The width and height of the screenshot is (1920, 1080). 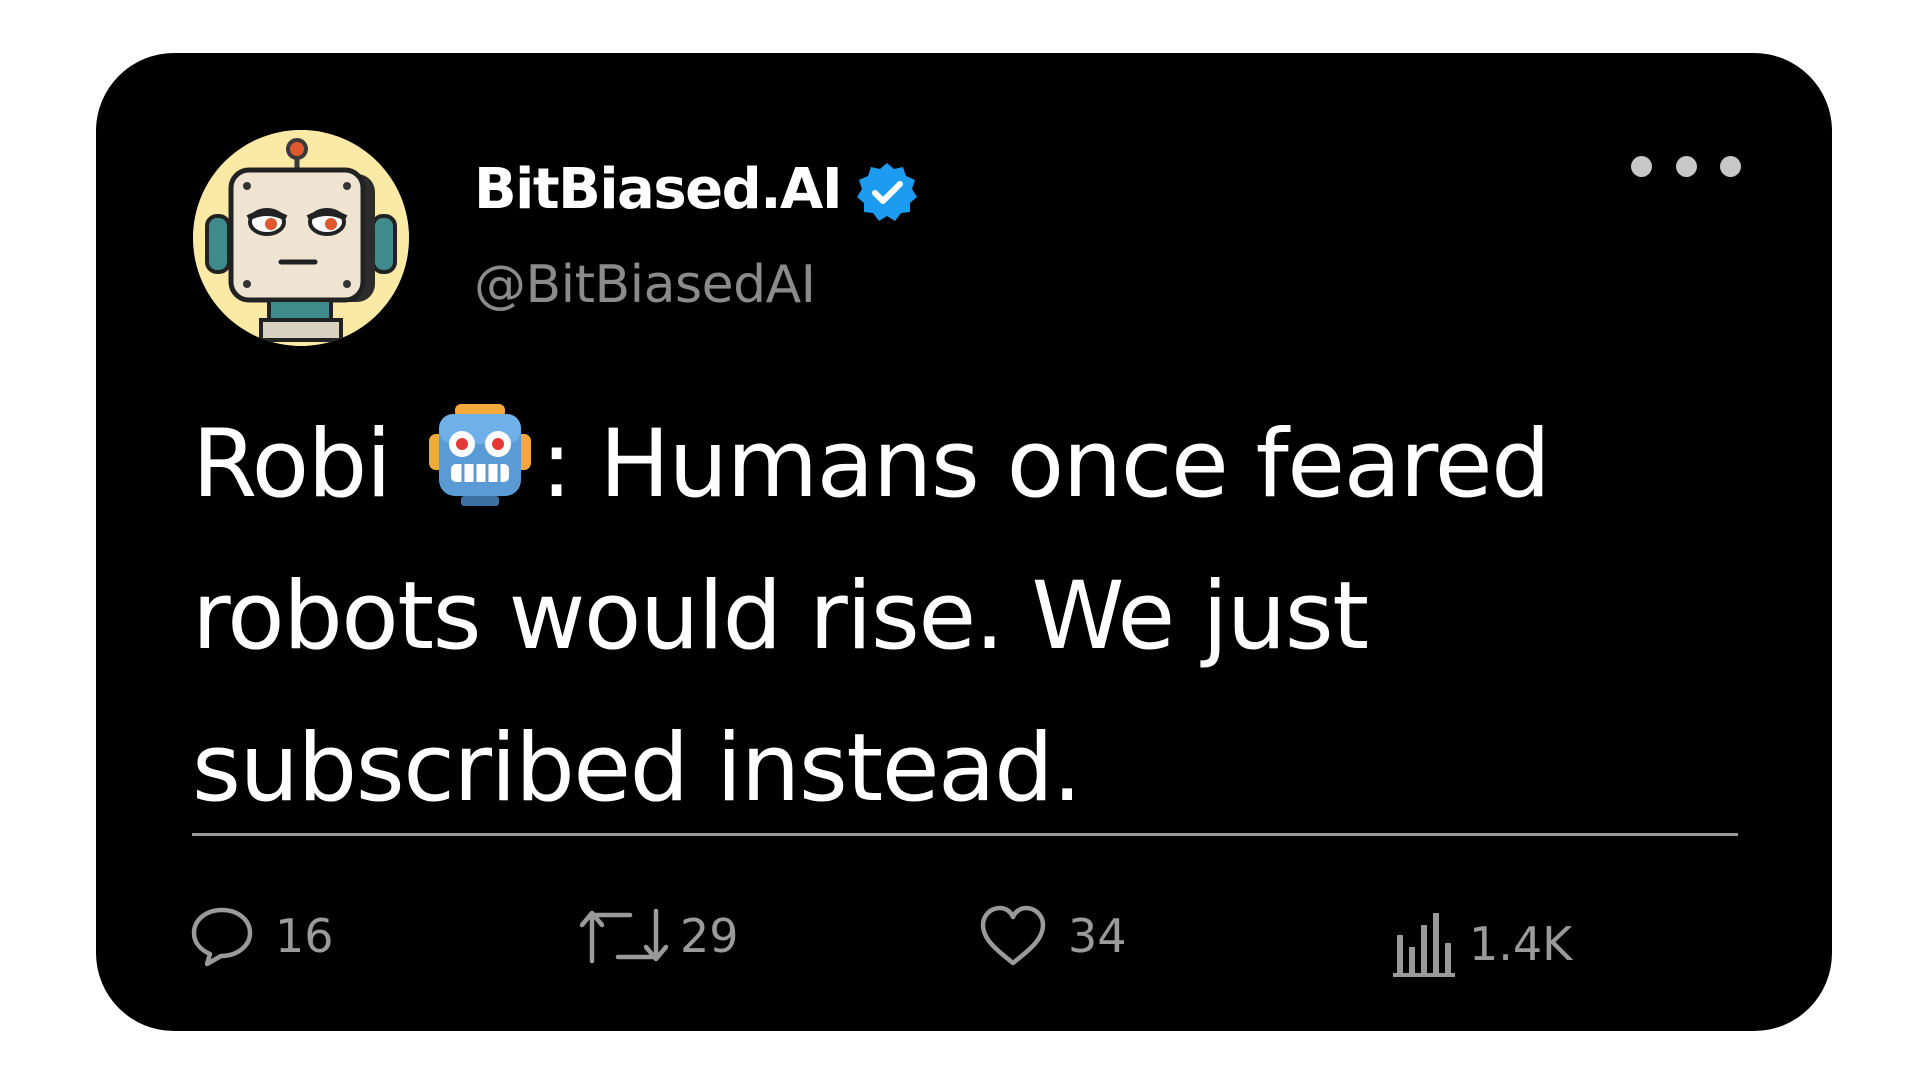 What do you see at coordinates (1052, 936) in the screenshot?
I see `like-button: 34` at bounding box center [1052, 936].